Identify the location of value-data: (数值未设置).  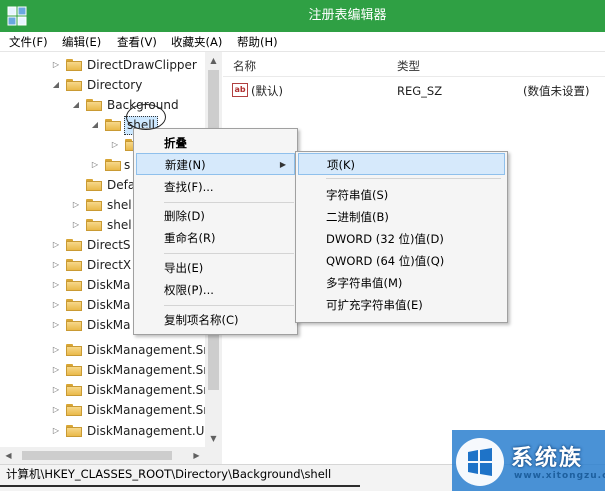
(556, 91).